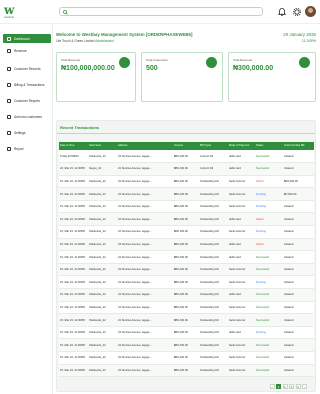  What do you see at coordinates (88, 68) in the screenshot?
I see `stat-card-value: ₦100,000,000.00` at bounding box center [88, 68].